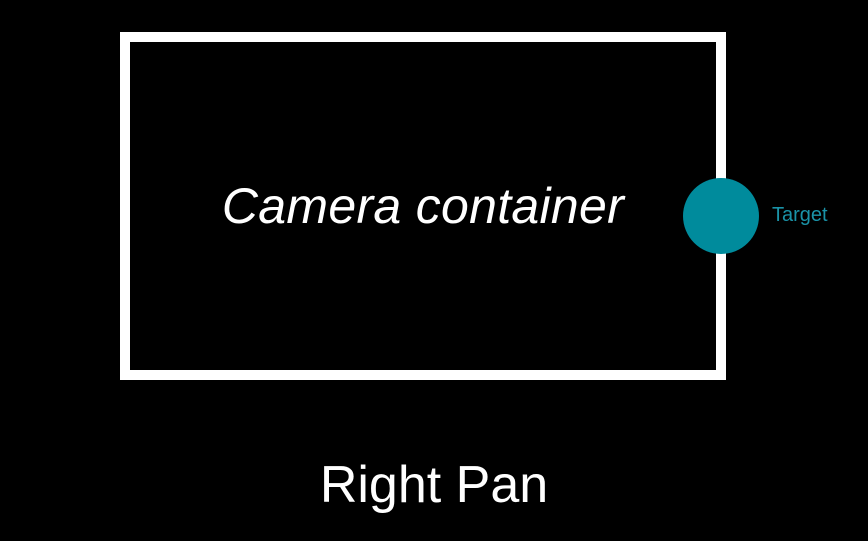 The image size is (868, 541). I want to click on pan-direction-caption: Right Pan, so click(434, 485).